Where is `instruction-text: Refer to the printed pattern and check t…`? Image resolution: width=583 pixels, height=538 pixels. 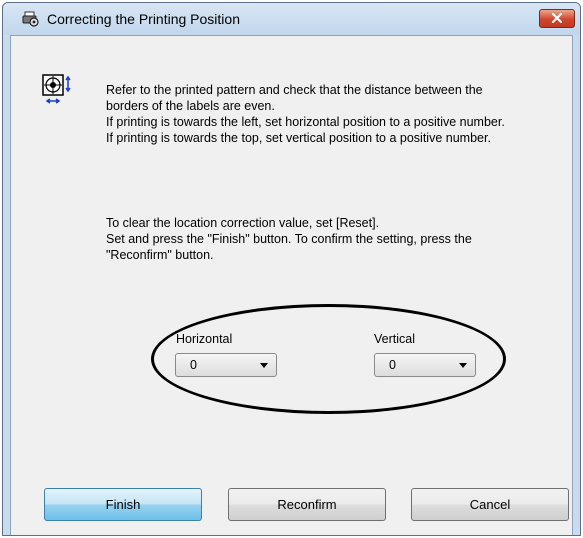 instruction-text: Refer to the printed pattern and check t… is located at coordinates (305, 114).